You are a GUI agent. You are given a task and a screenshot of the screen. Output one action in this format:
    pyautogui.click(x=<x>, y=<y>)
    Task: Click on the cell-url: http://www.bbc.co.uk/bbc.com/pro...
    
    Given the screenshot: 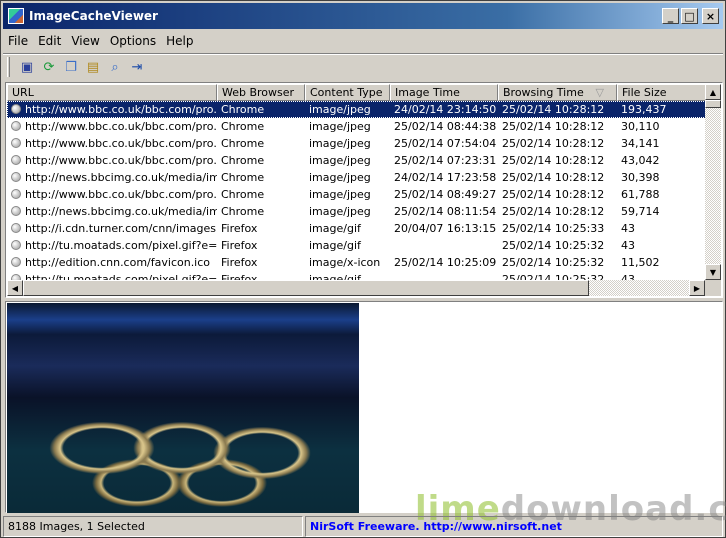 What is the action you would take?
    pyautogui.click(x=112, y=143)
    